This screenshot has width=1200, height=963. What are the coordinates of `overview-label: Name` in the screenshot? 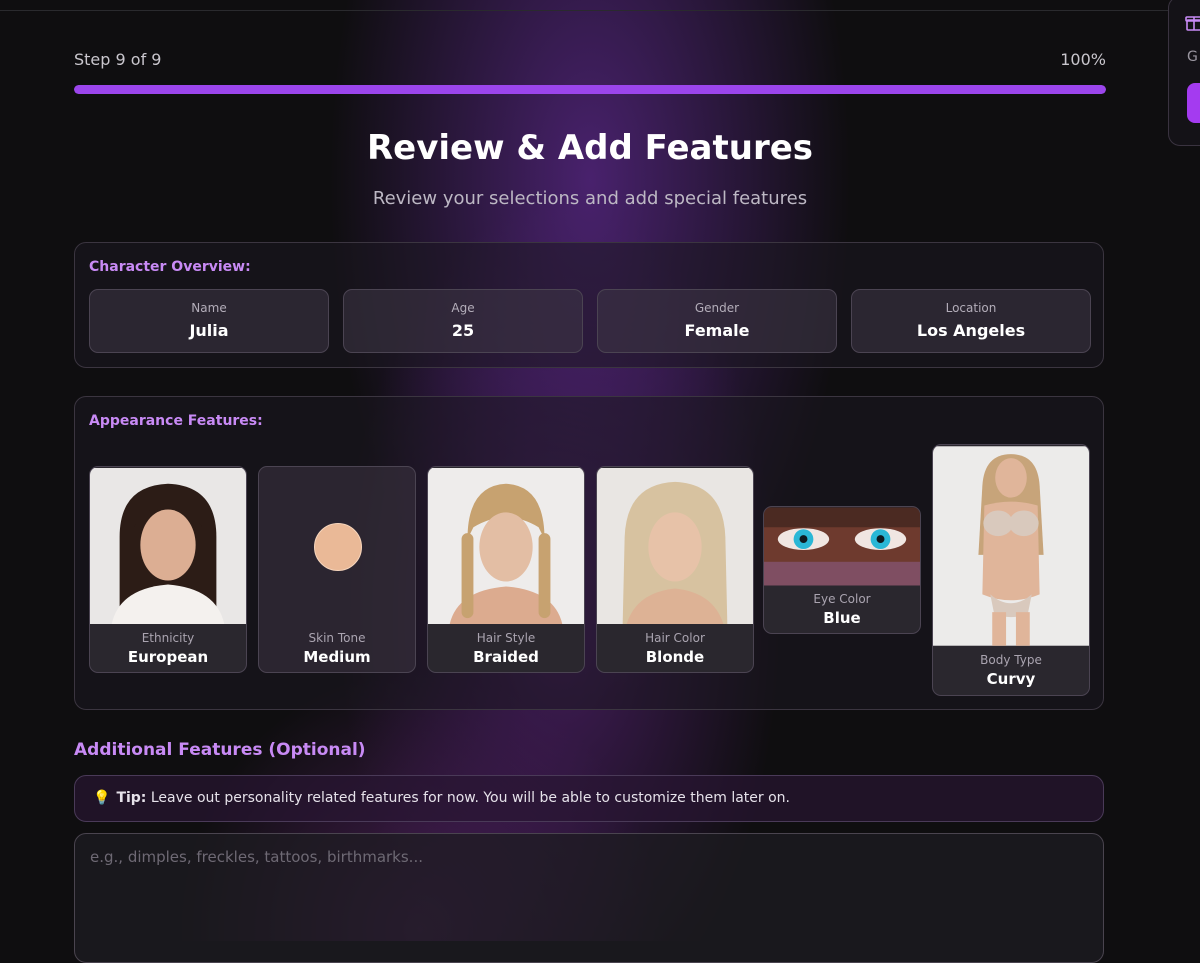 It's located at (209, 308).